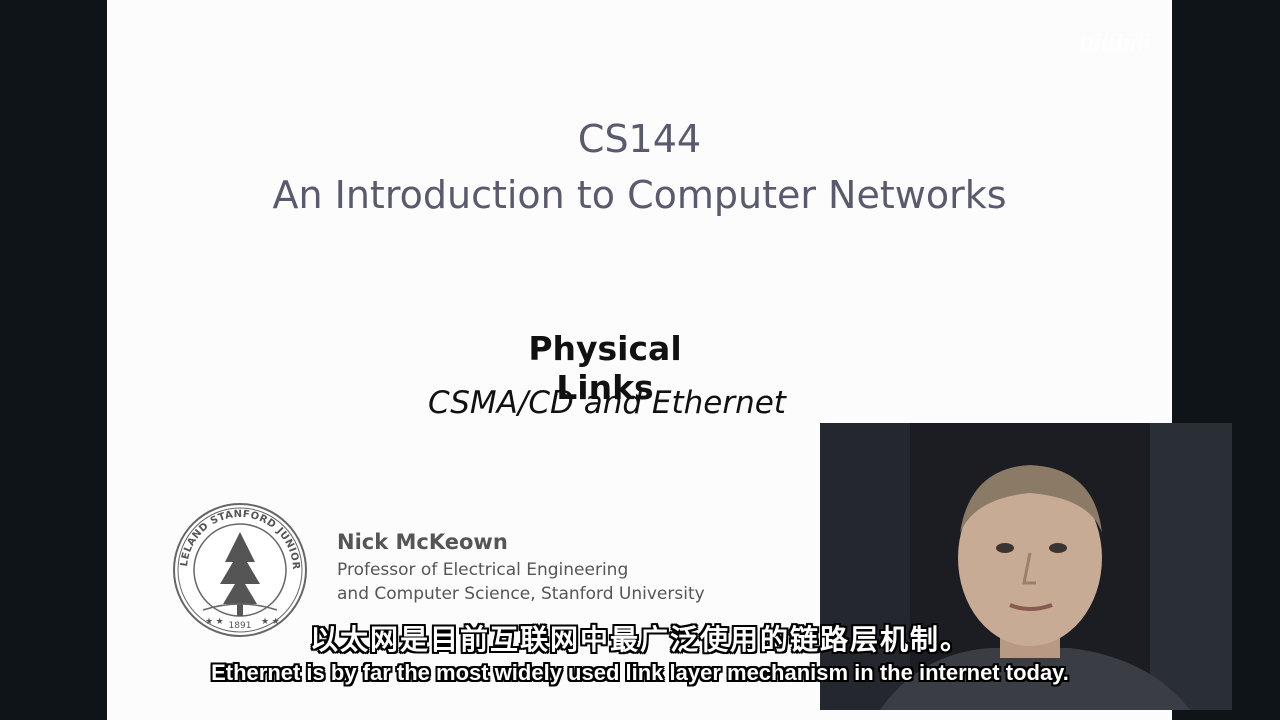 The width and height of the screenshot is (1280, 720). What do you see at coordinates (483, 570) in the screenshot?
I see `presenter-role-line1: Professor of Electrical Engineering` at bounding box center [483, 570].